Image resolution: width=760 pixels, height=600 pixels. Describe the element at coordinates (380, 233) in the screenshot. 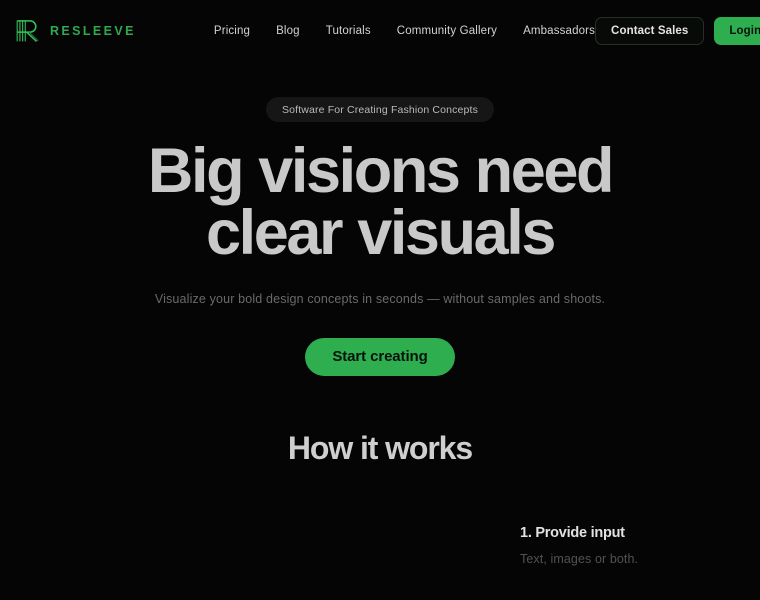

I see `hero-title-line-2: clear visuals` at that location.